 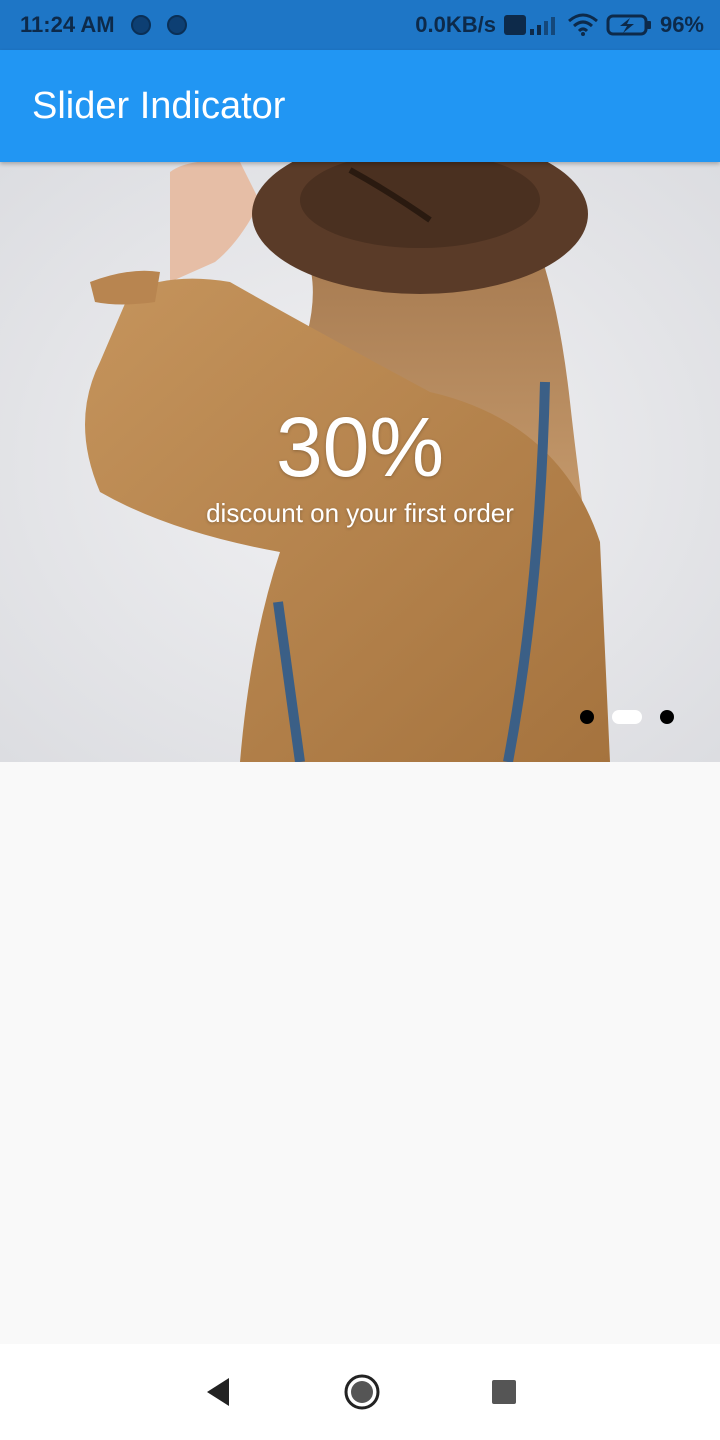 I want to click on slider-indicators, so click(x=627, y=717).